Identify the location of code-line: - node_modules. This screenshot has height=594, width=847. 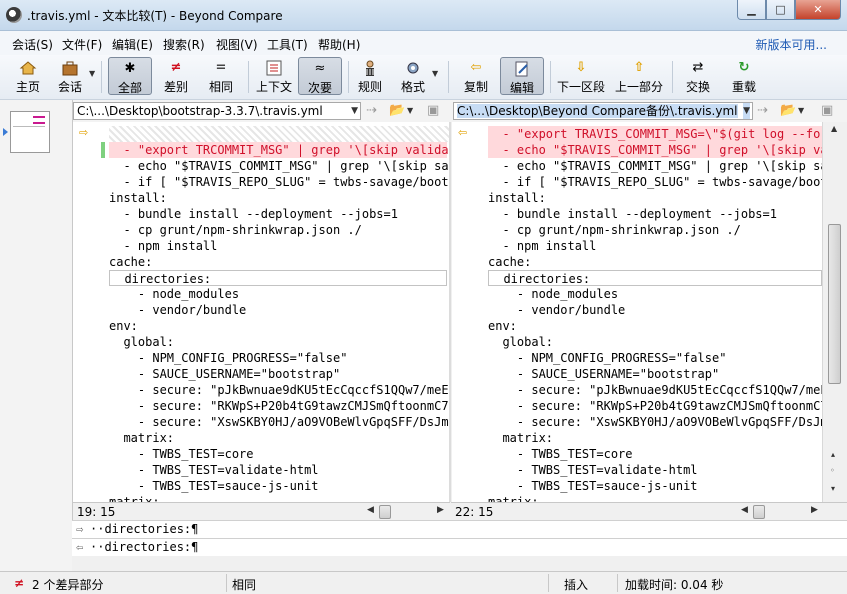
(174, 294).